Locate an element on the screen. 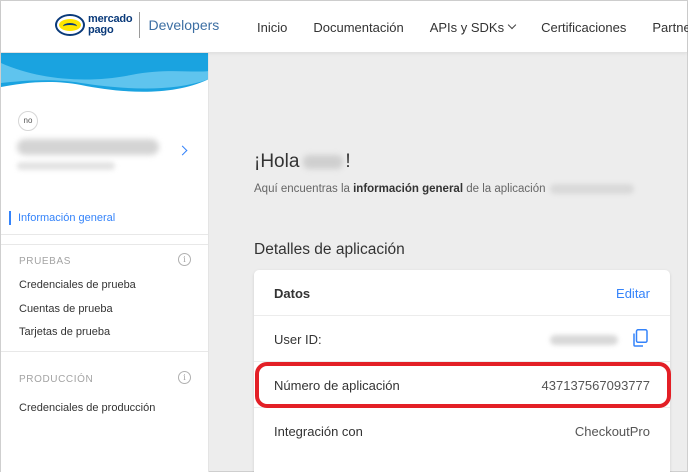  page-greeting: ¡Hola ! is located at coordinates (302, 162).